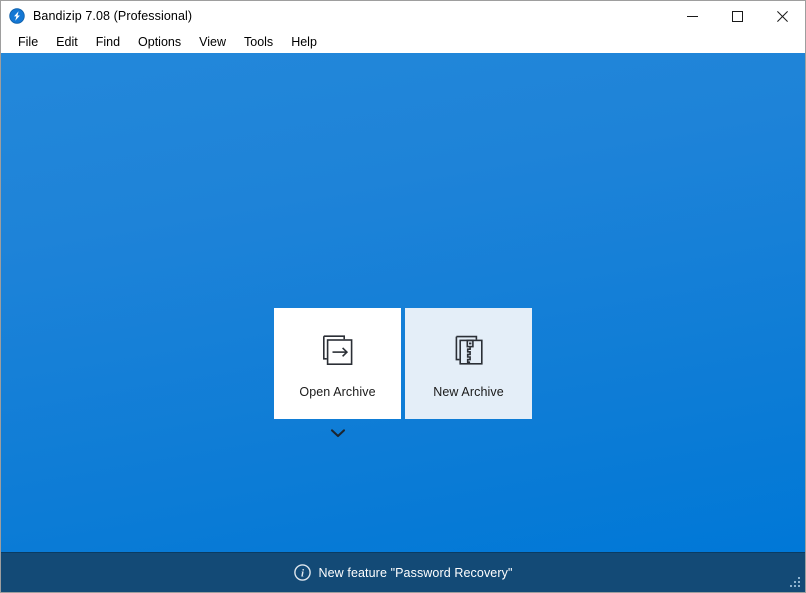 The width and height of the screenshot is (806, 593). I want to click on expand-more-button, so click(337, 433).